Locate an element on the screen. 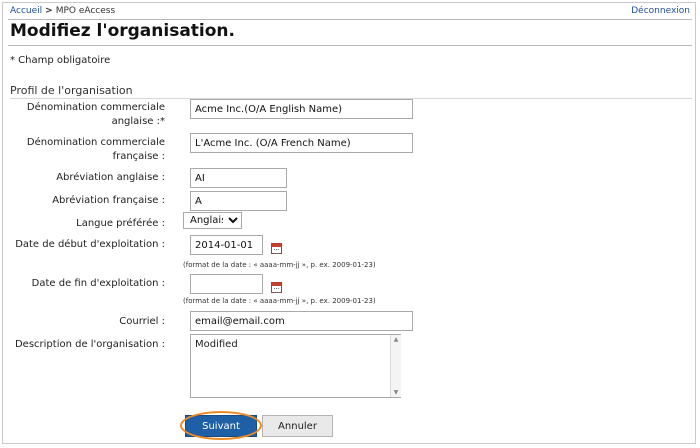  language-label: Langue préférée : is located at coordinates (120, 223).